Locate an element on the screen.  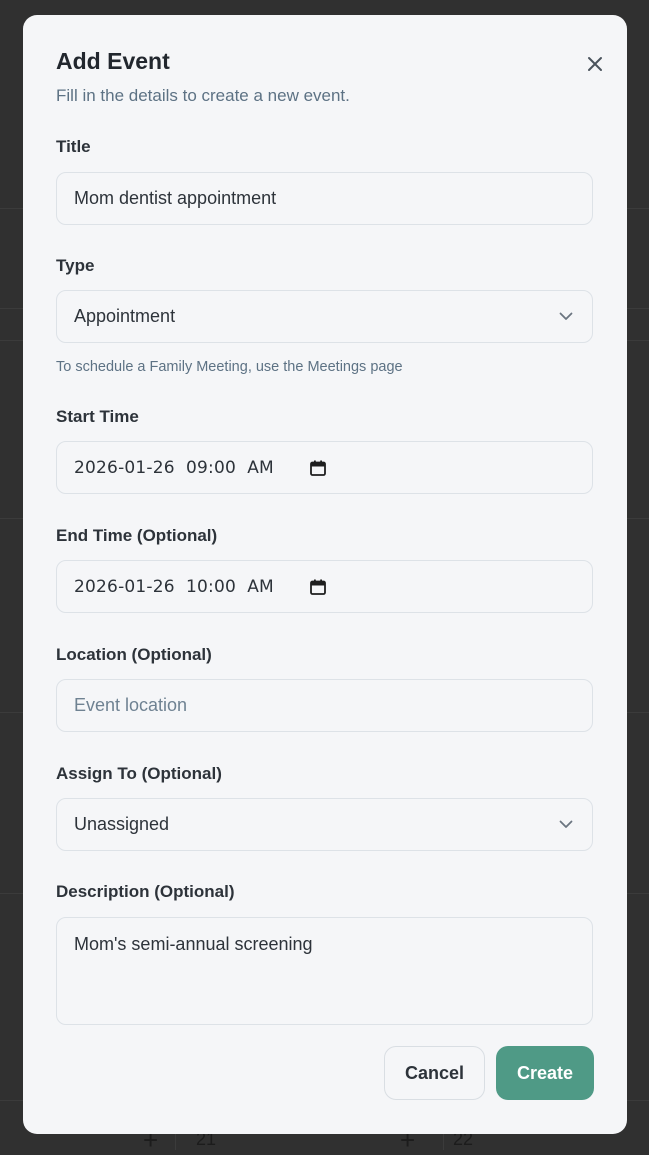
end-time-label: End Time (Optional) is located at coordinates (137, 535).